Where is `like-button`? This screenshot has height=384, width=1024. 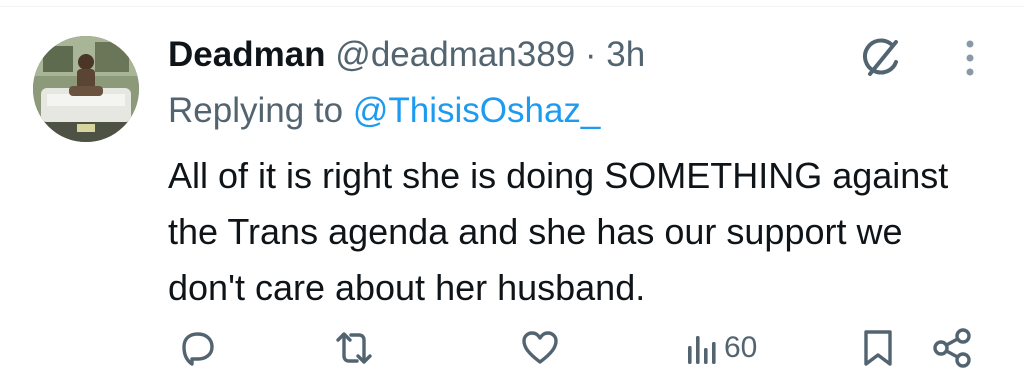 like-button is located at coordinates (540, 348).